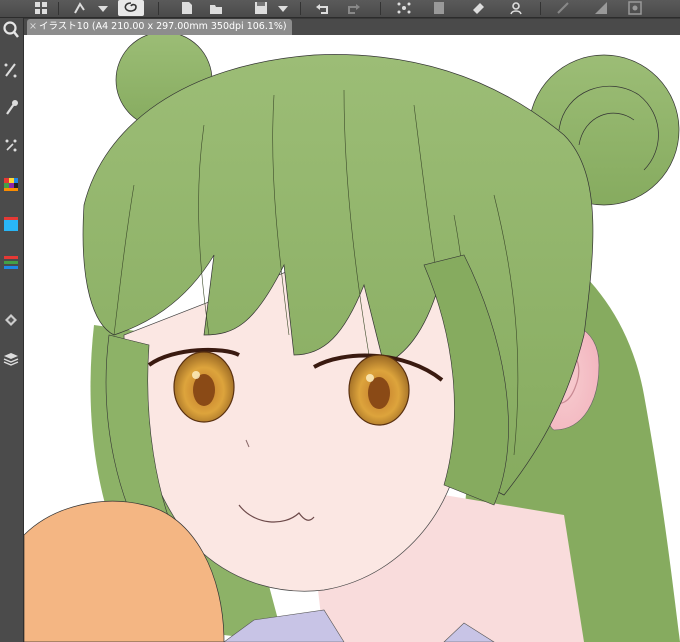 Image resolution: width=680 pixels, height=642 pixels. What do you see at coordinates (11, 224) in the screenshot?
I see `color-picker-icon` at bounding box center [11, 224].